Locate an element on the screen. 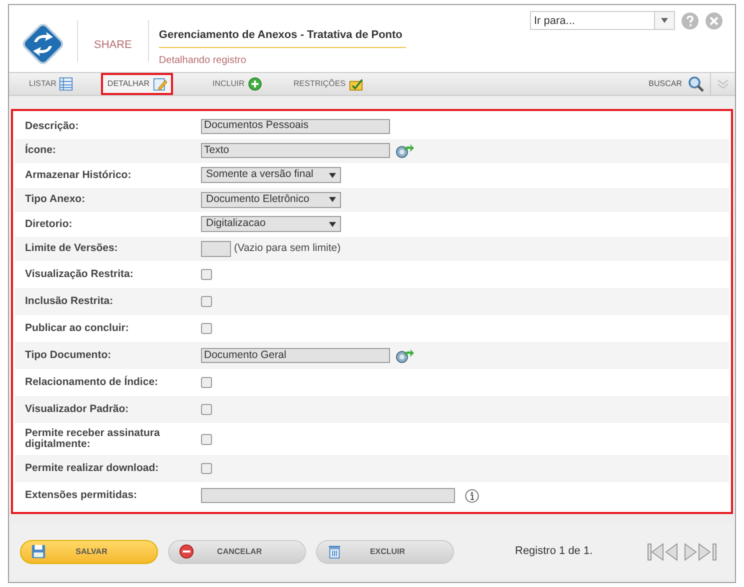 The width and height of the screenshot is (744, 587). cancel-button: CANCELAR is located at coordinates (237, 552).